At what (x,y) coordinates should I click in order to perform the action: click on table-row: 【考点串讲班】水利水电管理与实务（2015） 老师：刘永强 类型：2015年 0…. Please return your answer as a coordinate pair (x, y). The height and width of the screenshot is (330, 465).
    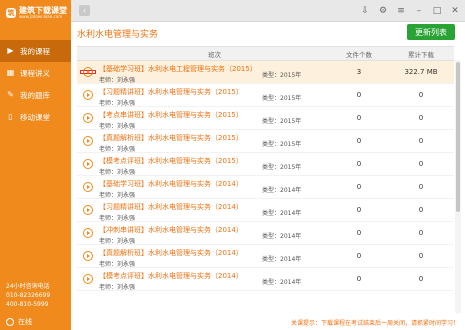
    Looking at the image, I should click on (265, 118).